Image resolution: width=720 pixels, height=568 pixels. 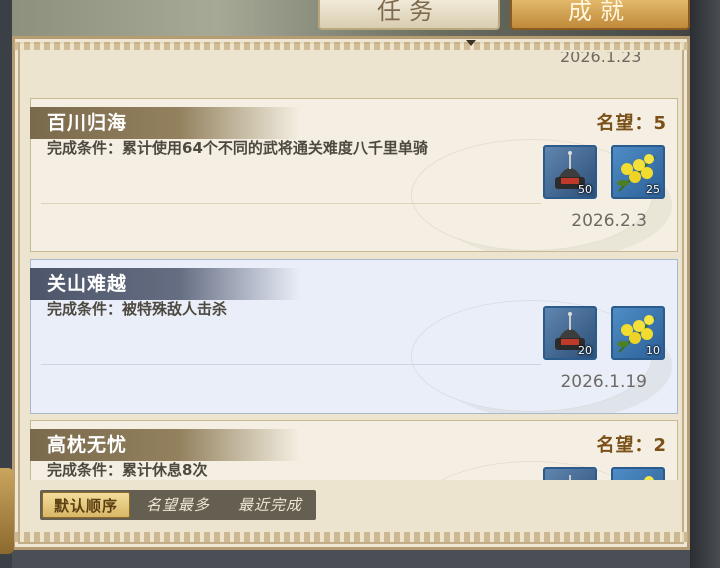 I want to click on achievement-condition: 完成条件：被特殊敌人击杀, so click(x=137, y=309).